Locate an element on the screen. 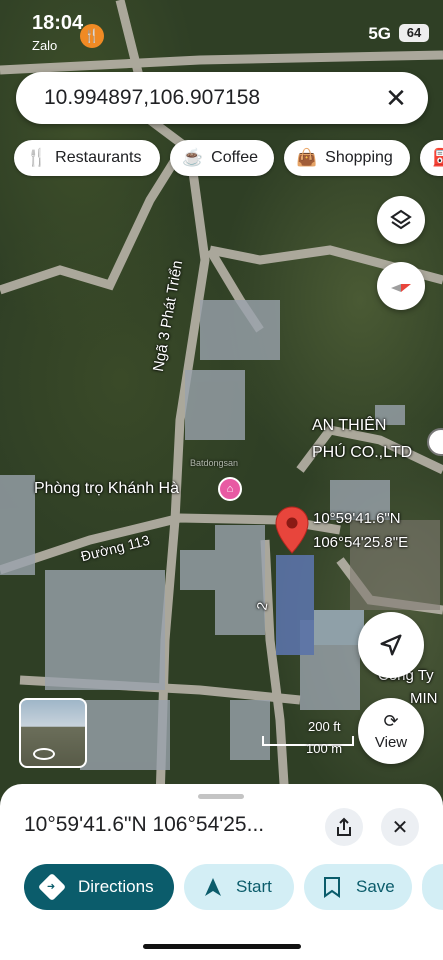 The width and height of the screenshot is (443, 960). view-button-label: View is located at coordinates (391, 742).